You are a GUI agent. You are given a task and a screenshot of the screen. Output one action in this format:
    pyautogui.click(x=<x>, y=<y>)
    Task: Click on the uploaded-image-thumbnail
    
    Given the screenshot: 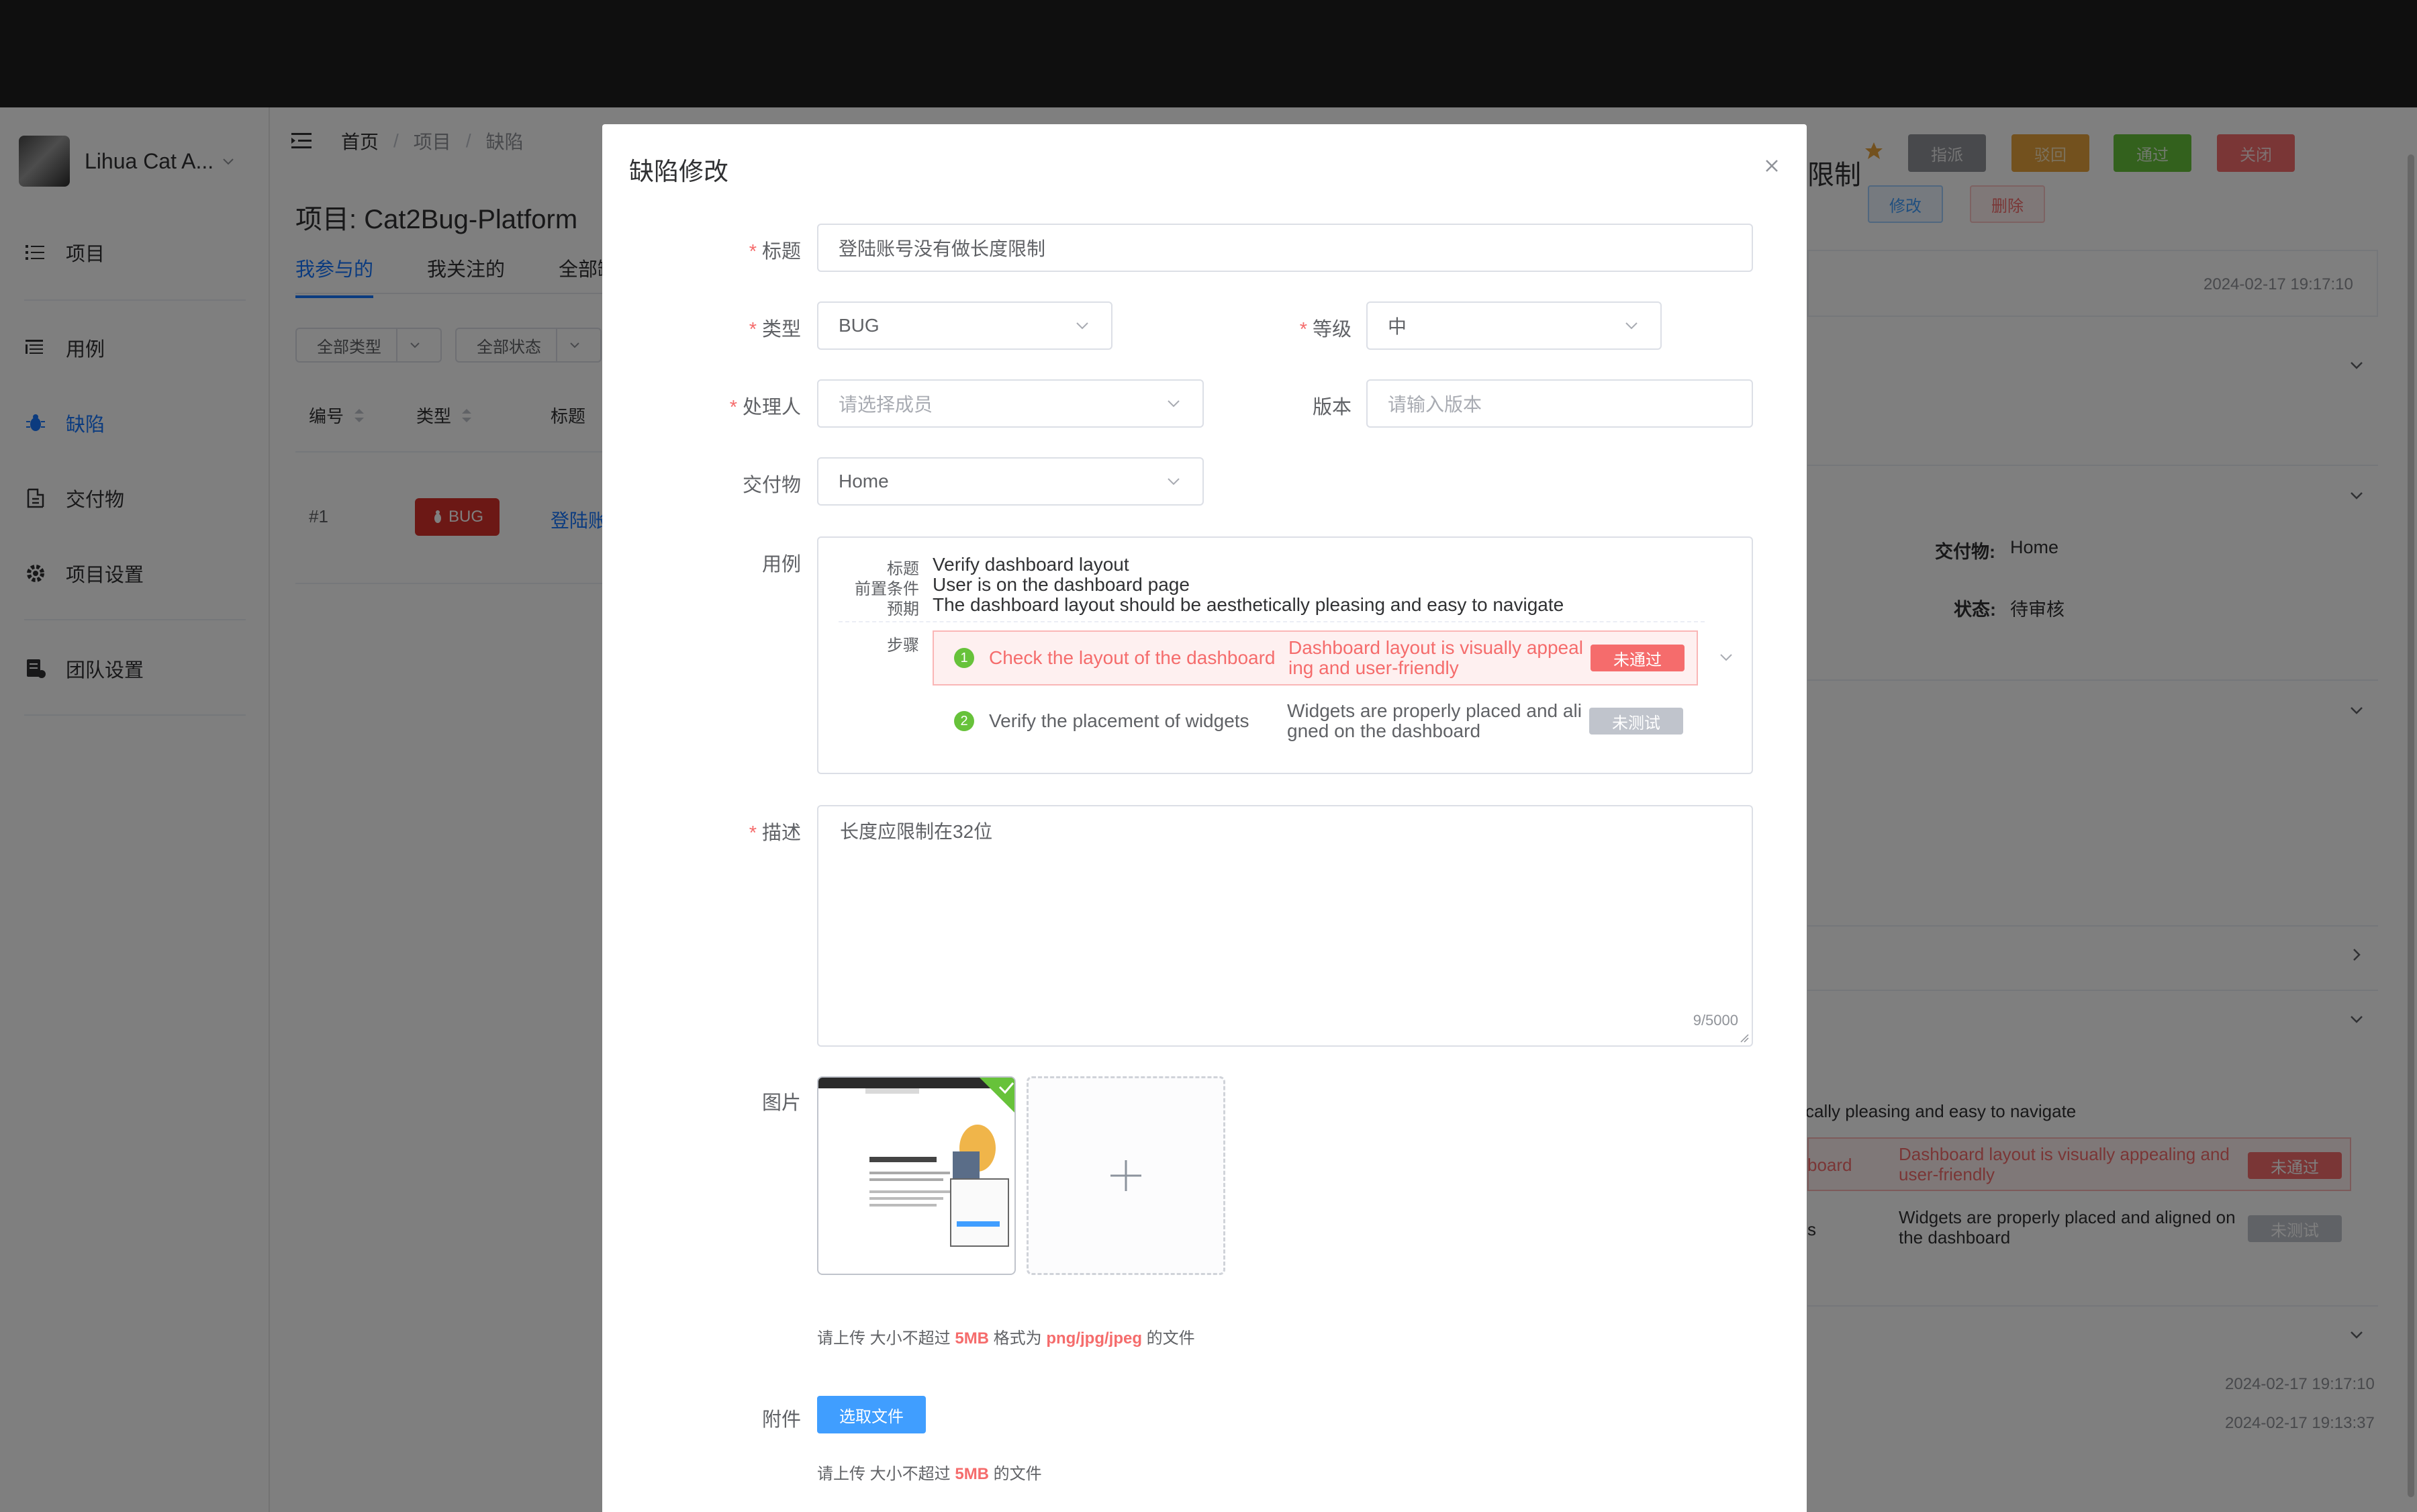 What is the action you would take?
    pyautogui.click(x=917, y=1175)
    